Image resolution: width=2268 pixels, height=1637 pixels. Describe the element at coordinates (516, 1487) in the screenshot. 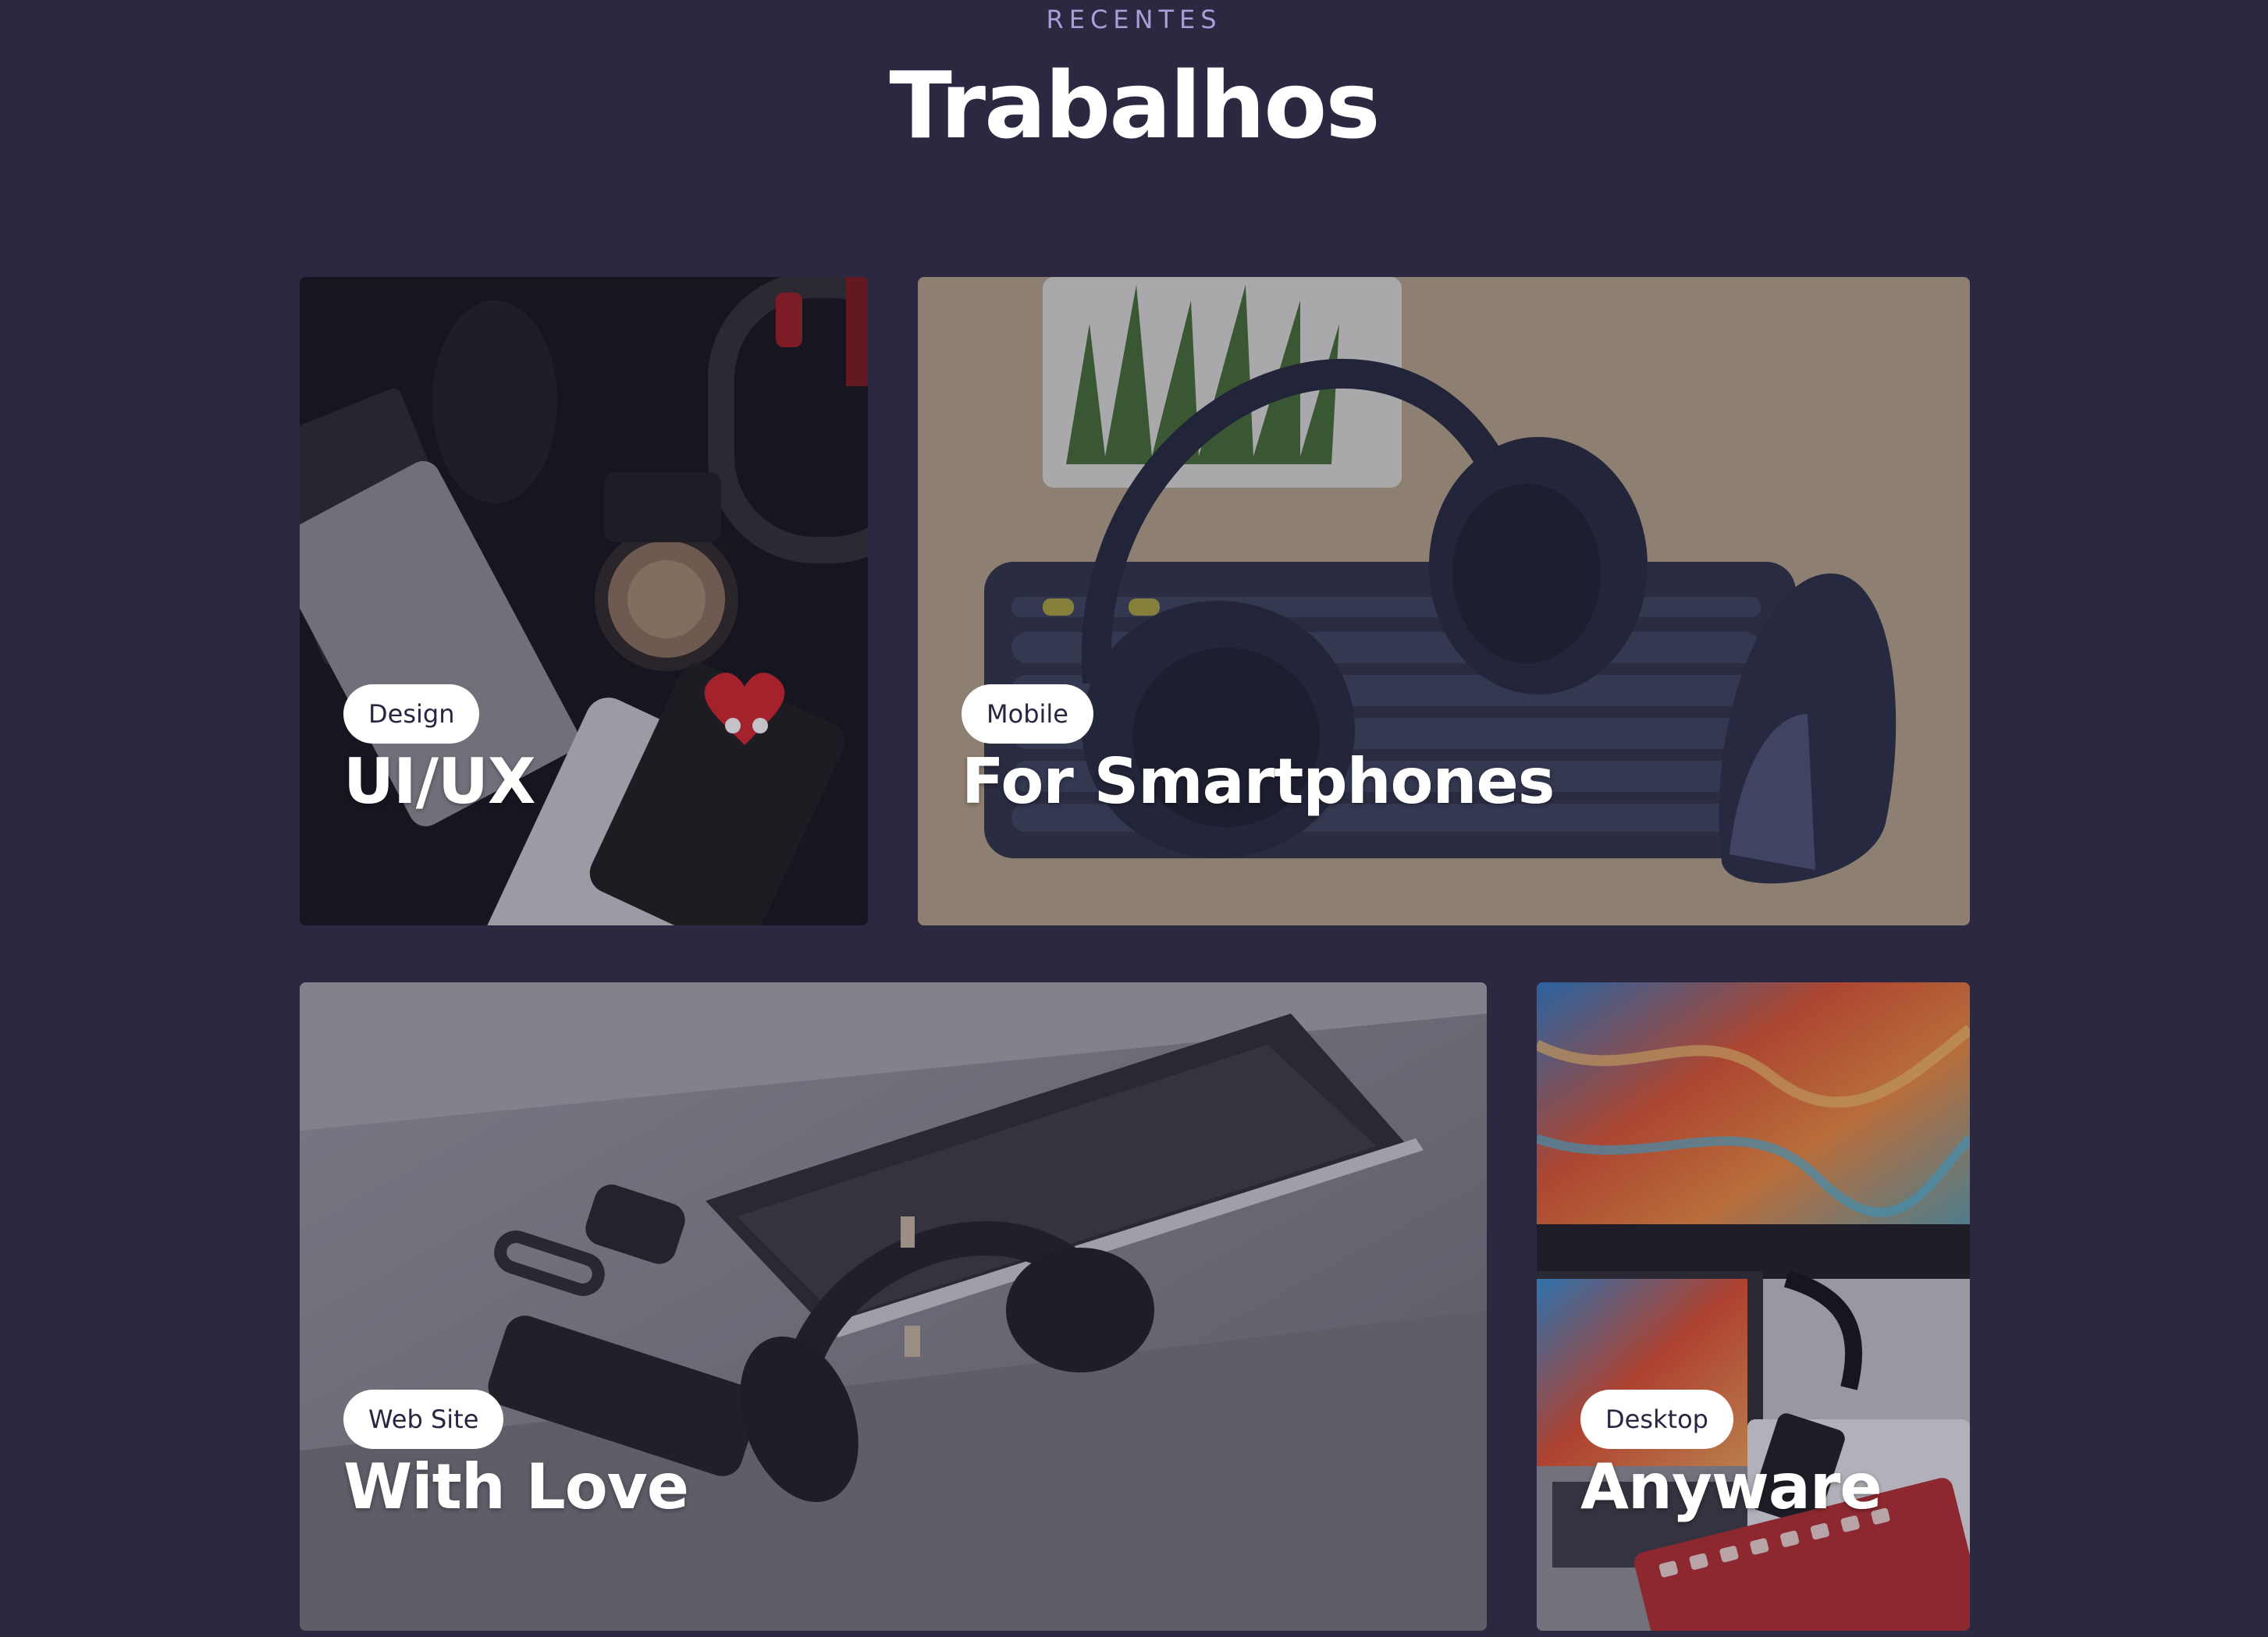

I see `project-title-with-love: With Love` at that location.